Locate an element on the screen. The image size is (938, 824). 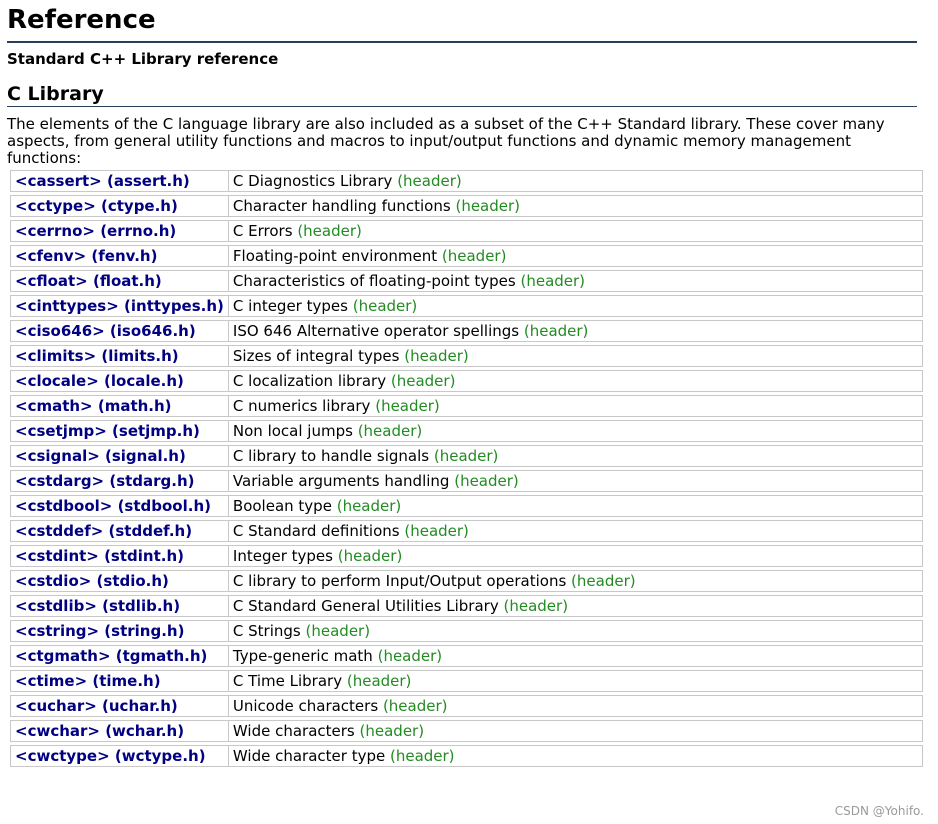
header-description: Wide characters is located at coordinates (293, 731).